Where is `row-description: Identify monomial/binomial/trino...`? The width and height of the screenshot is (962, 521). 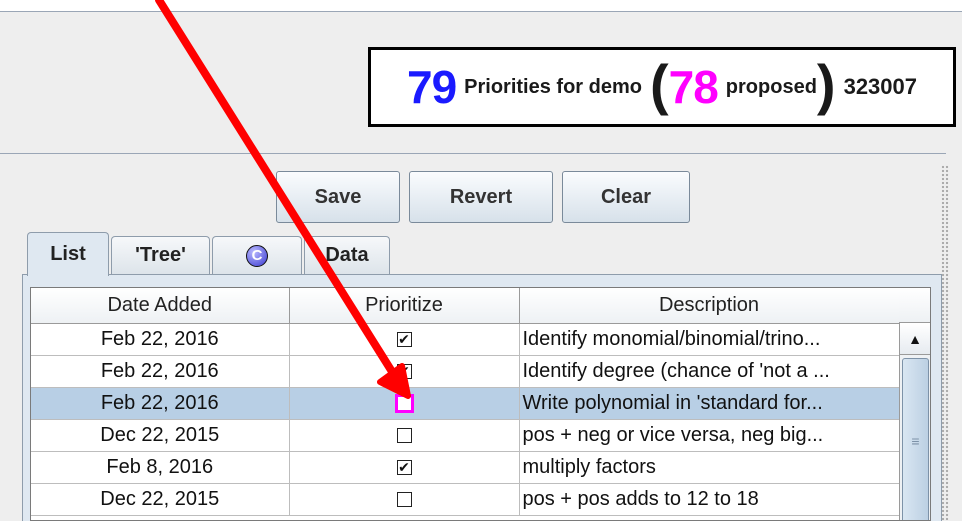
row-description: Identify monomial/binomial/trino... is located at coordinates (709, 339).